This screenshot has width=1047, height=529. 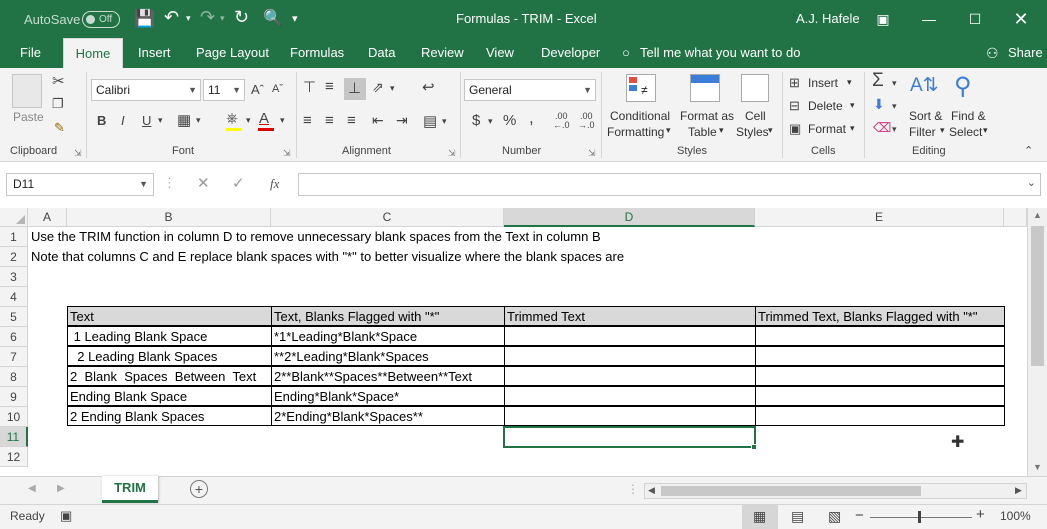 I want to click on paste-icon, so click(x=27, y=91).